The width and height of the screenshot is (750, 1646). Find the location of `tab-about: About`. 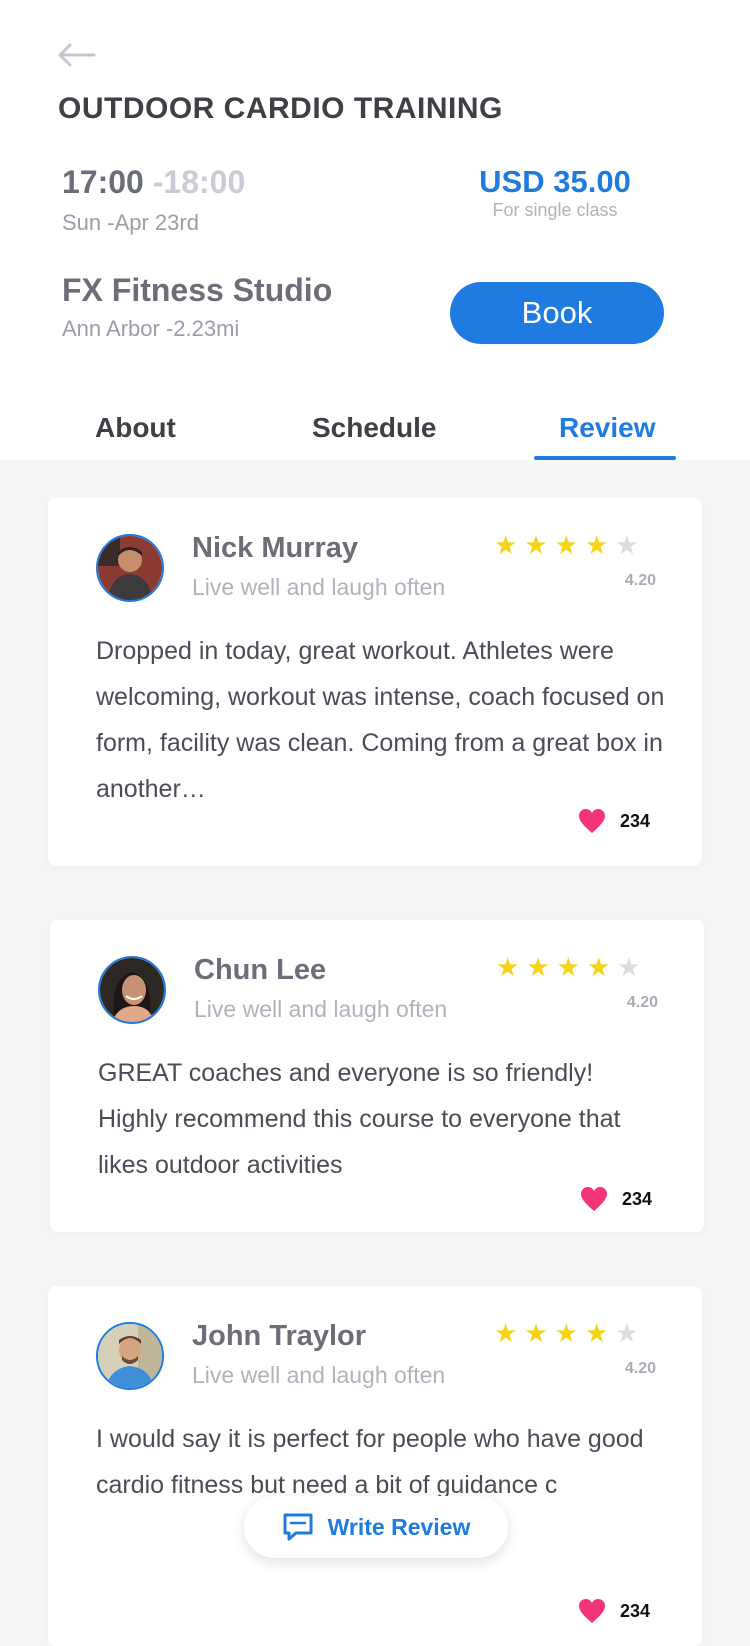

tab-about: About is located at coordinates (135, 428).